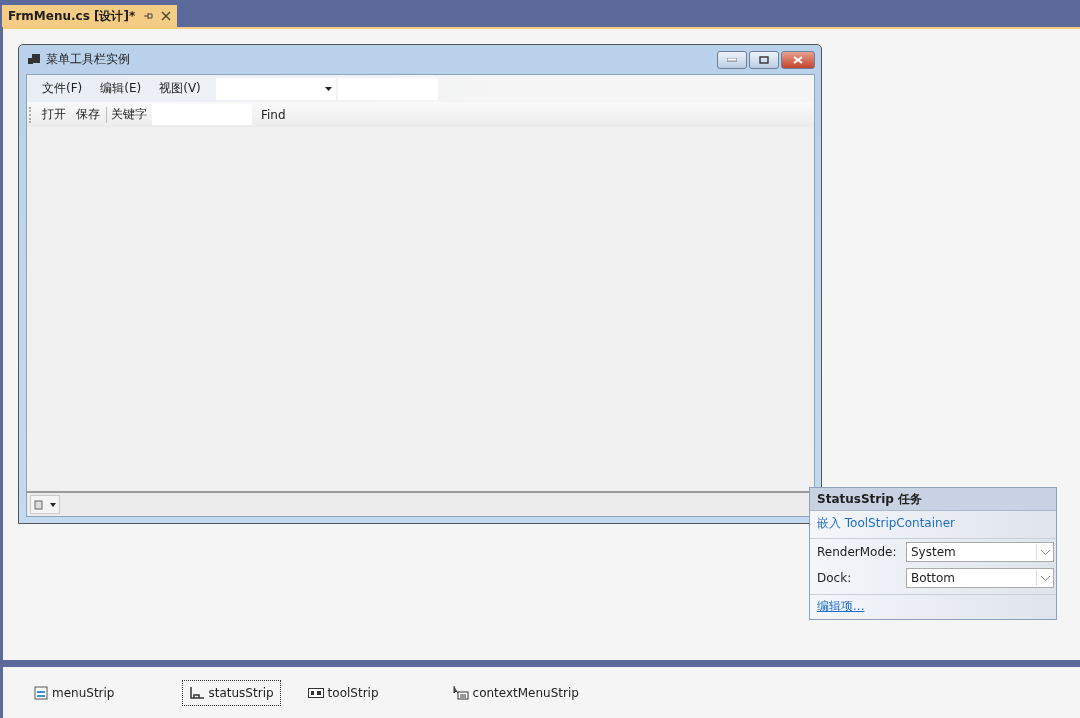 This screenshot has height=718, width=1080. I want to click on pin-icon, so click(148, 16).